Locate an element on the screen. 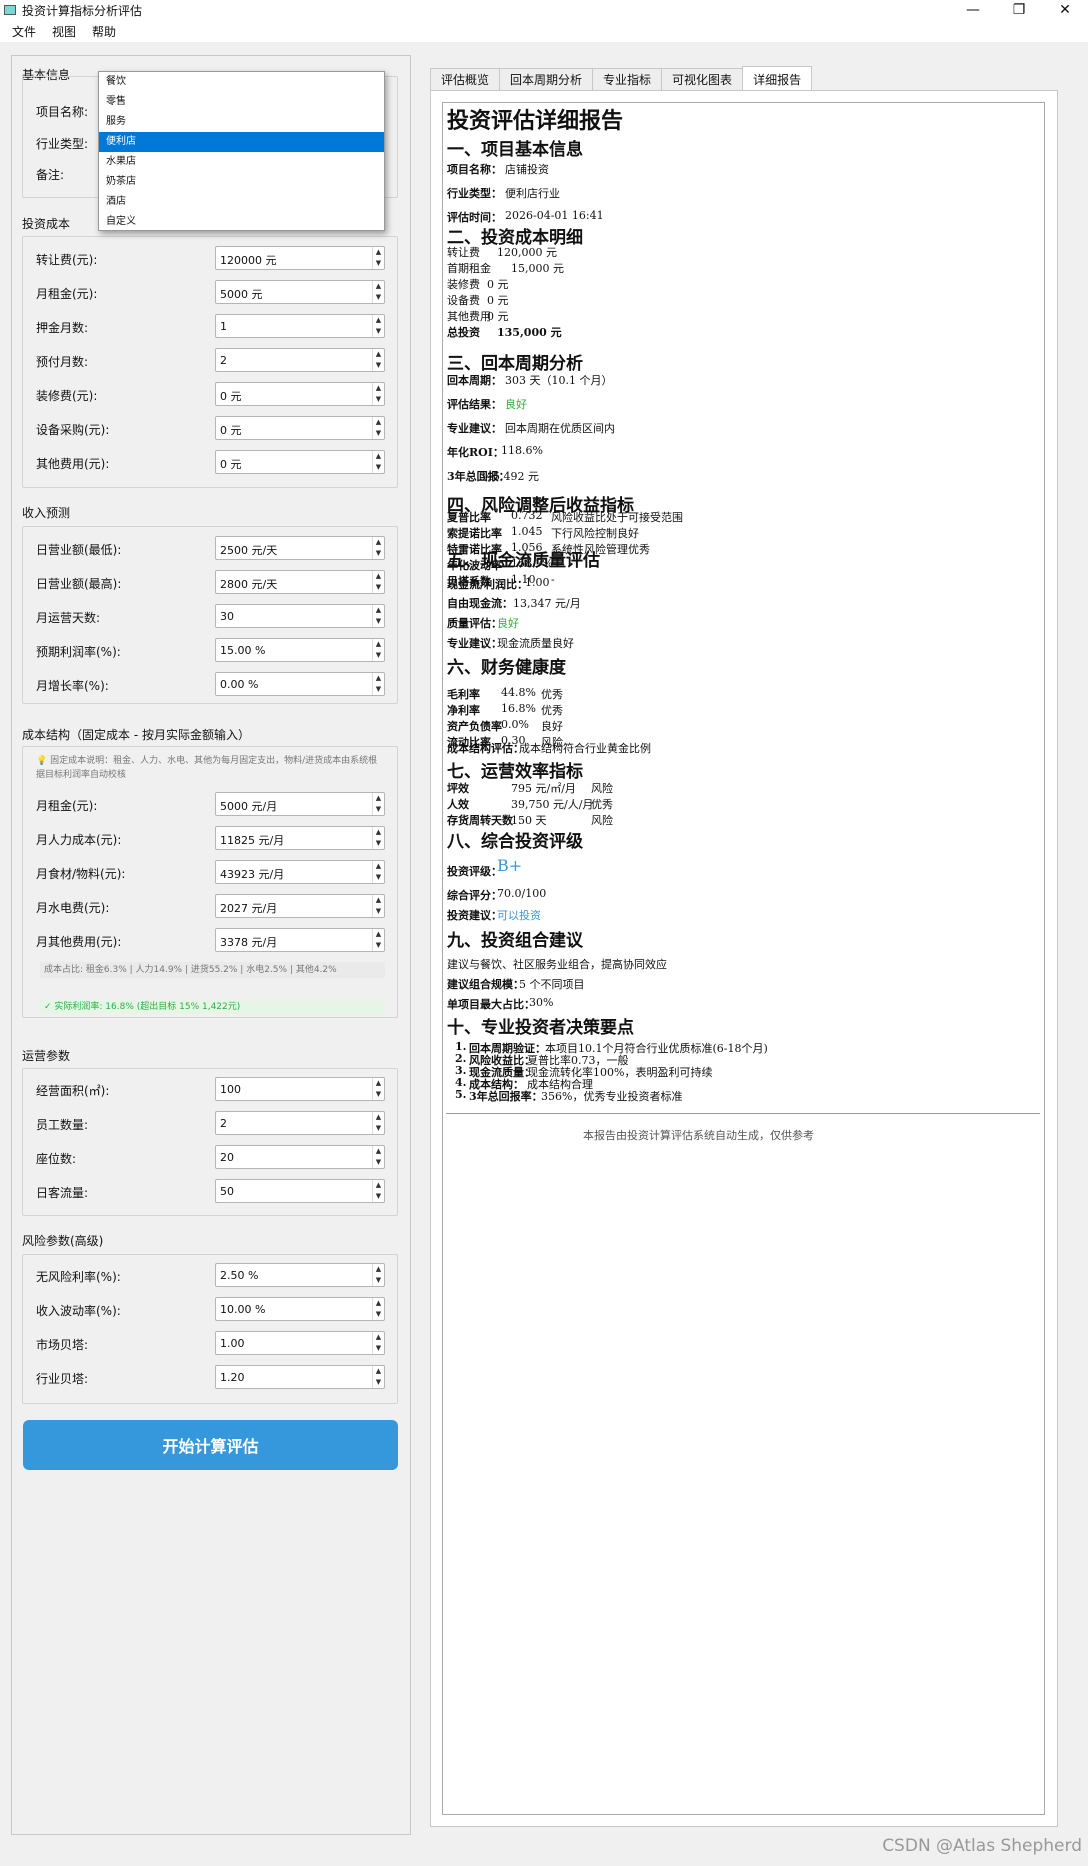 The image size is (1088, 1866). area-spin-arrows: ▲ ▼ is located at coordinates (378, 1089).